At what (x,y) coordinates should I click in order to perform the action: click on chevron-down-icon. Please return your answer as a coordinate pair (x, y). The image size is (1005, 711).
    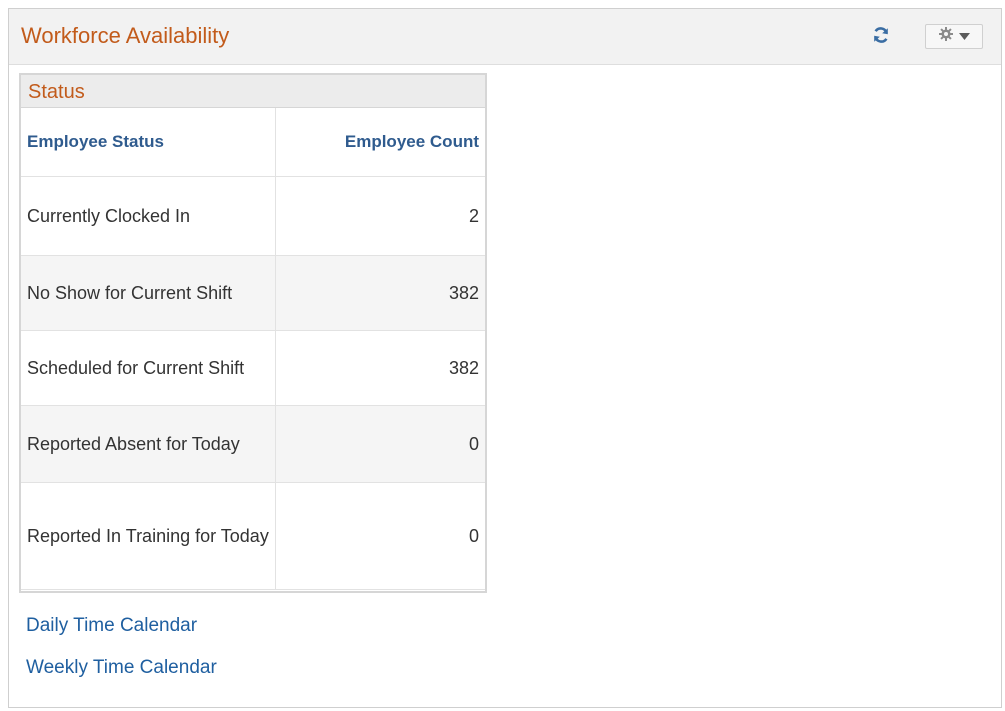
    Looking at the image, I should click on (964, 37).